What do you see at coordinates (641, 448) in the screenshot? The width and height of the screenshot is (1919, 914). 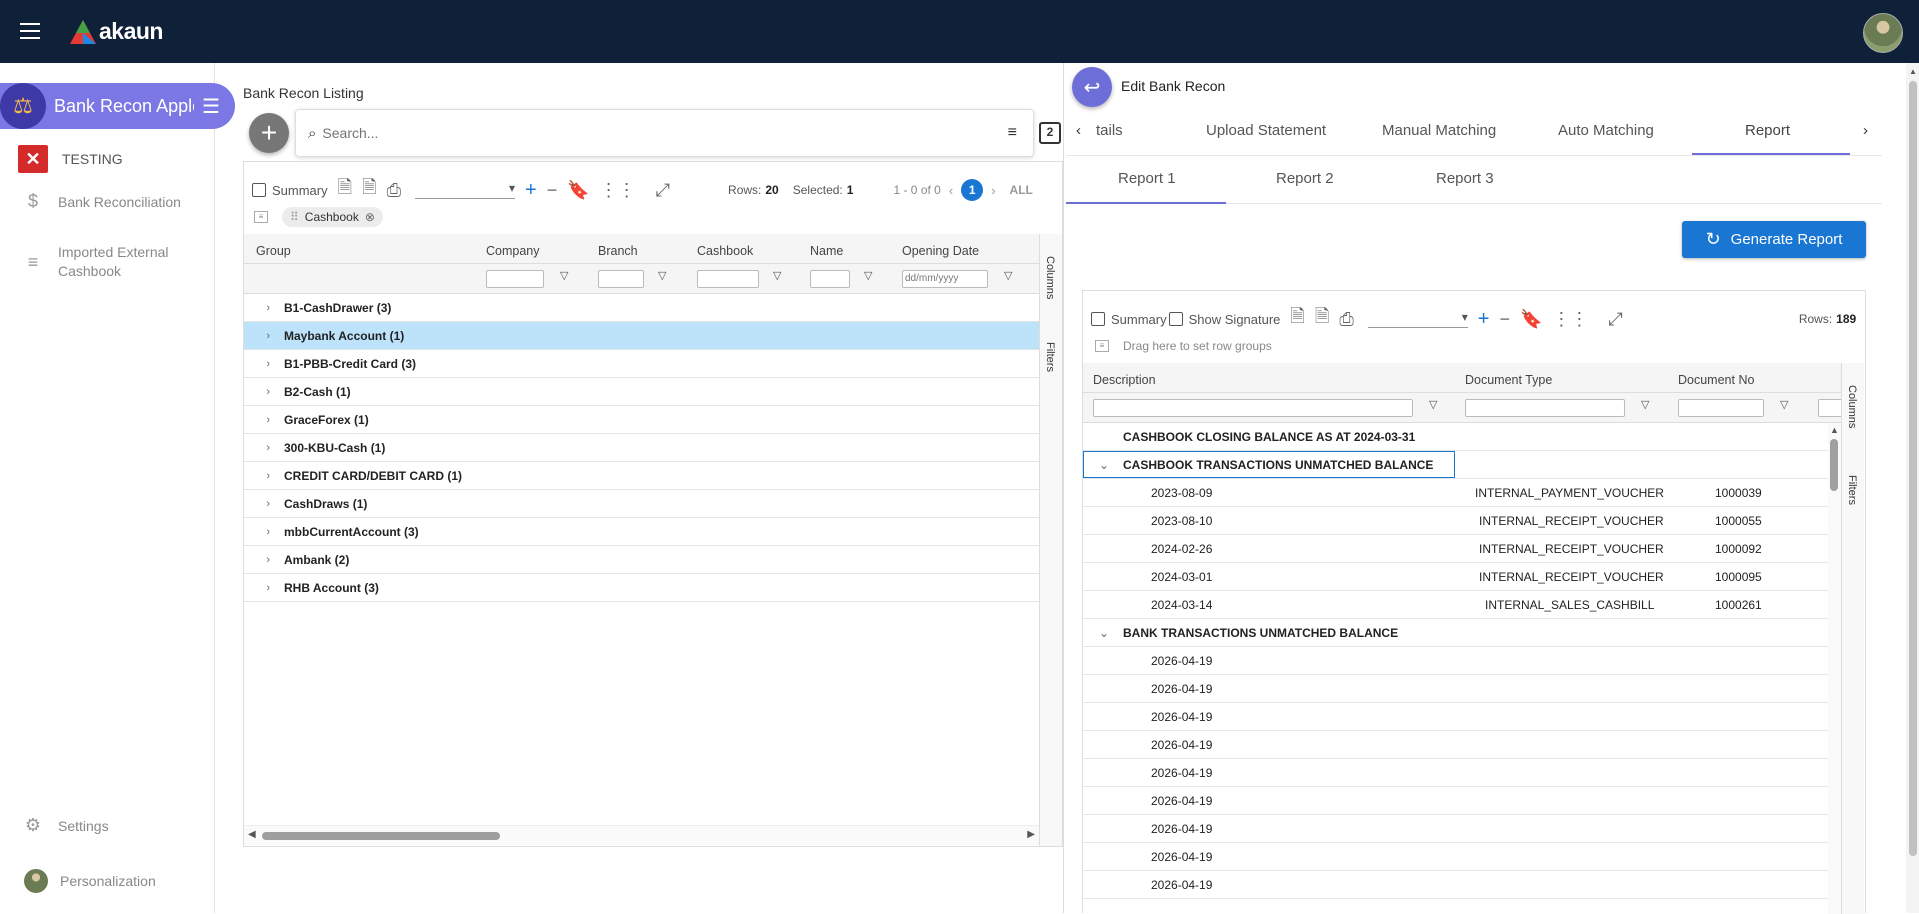 I see `group-row: › 300-KBU-Cash (1)` at bounding box center [641, 448].